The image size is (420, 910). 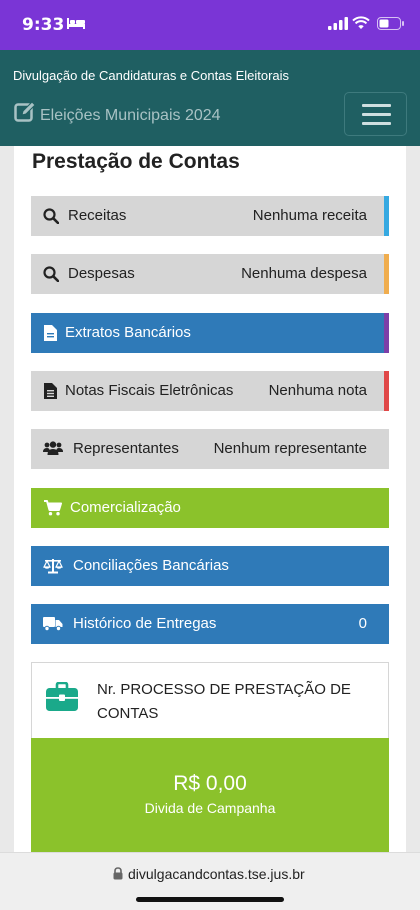 I want to click on lock-icon, so click(x=118, y=873).